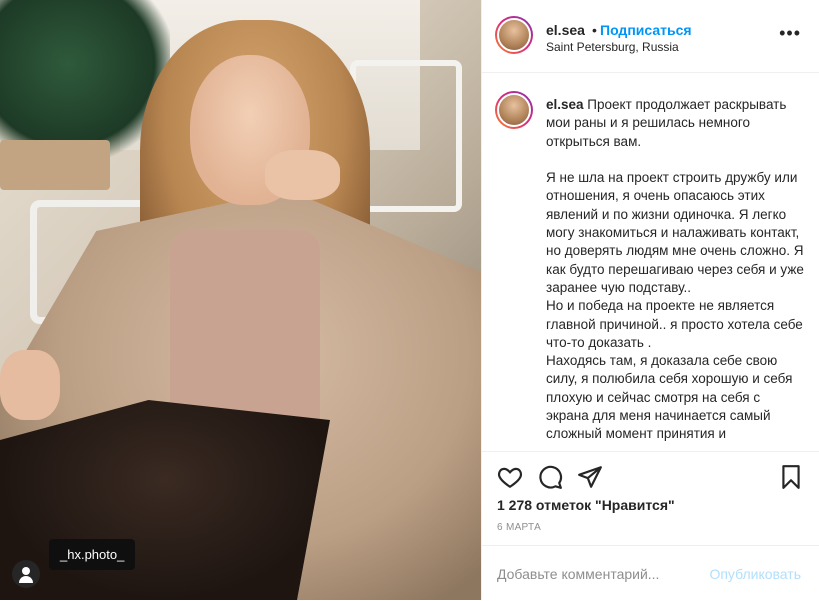 The height and width of the screenshot is (601, 819). What do you see at coordinates (302, 175) in the screenshot?
I see `model-hand` at bounding box center [302, 175].